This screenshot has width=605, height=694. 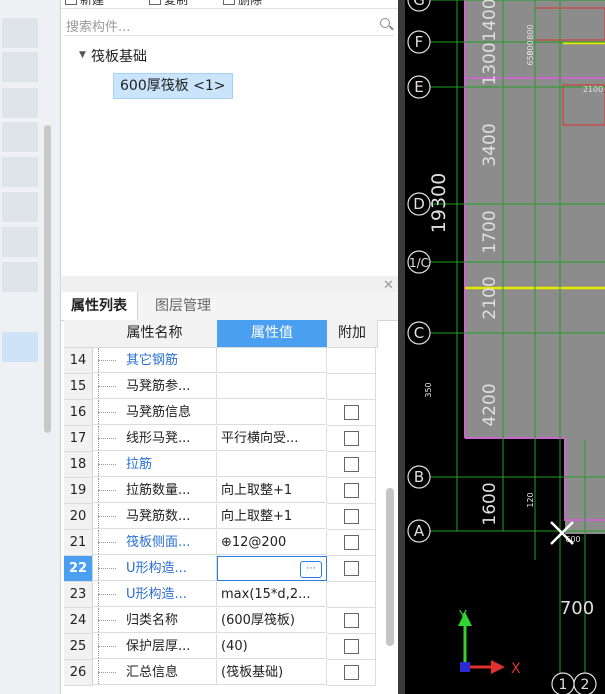 I want to click on copy-icon, so click(x=155, y=2).